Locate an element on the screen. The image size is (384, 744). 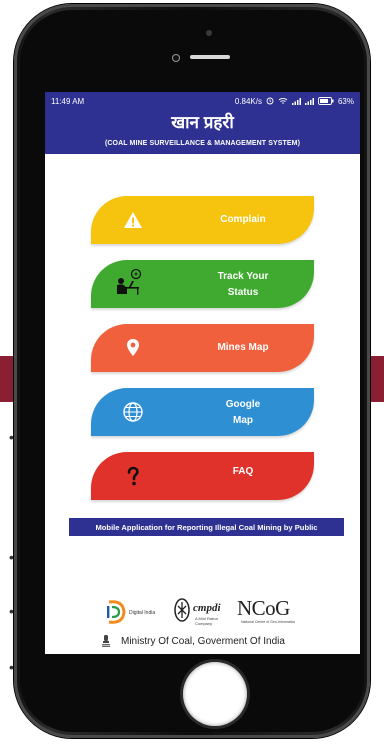
globe-icon is located at coordinates (133, 412).